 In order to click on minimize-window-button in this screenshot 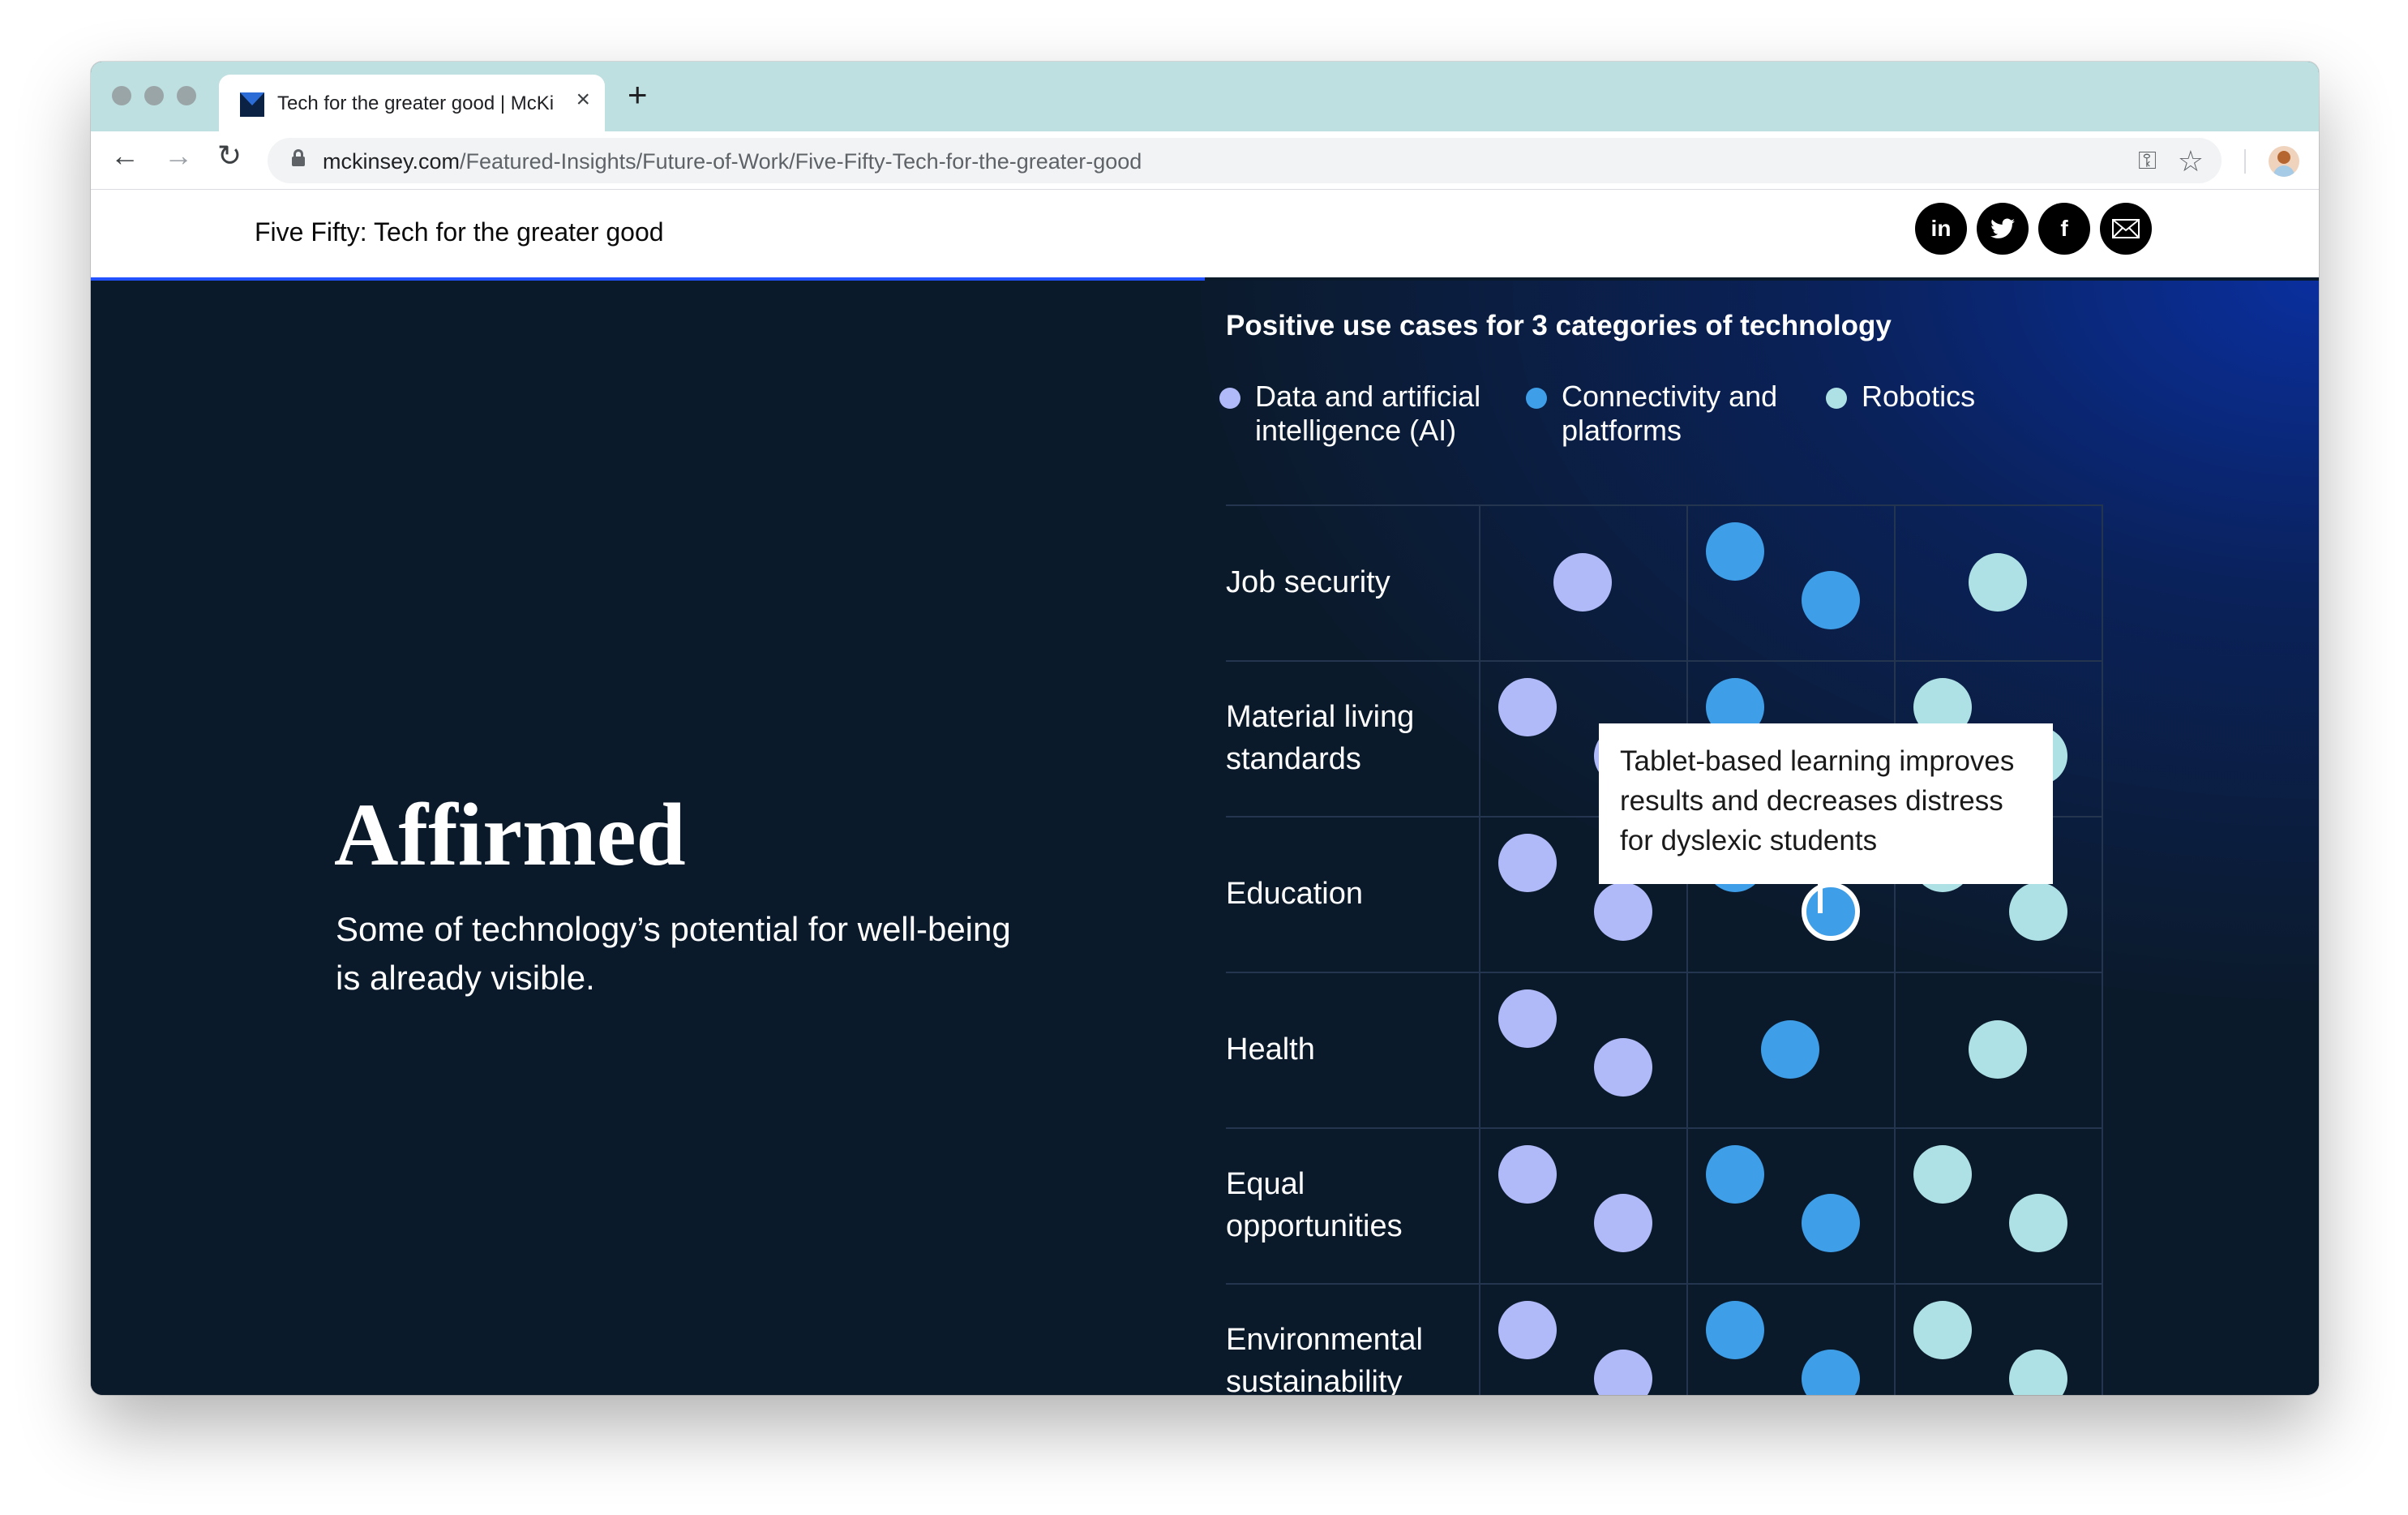, I will do `click(154, 95)`.